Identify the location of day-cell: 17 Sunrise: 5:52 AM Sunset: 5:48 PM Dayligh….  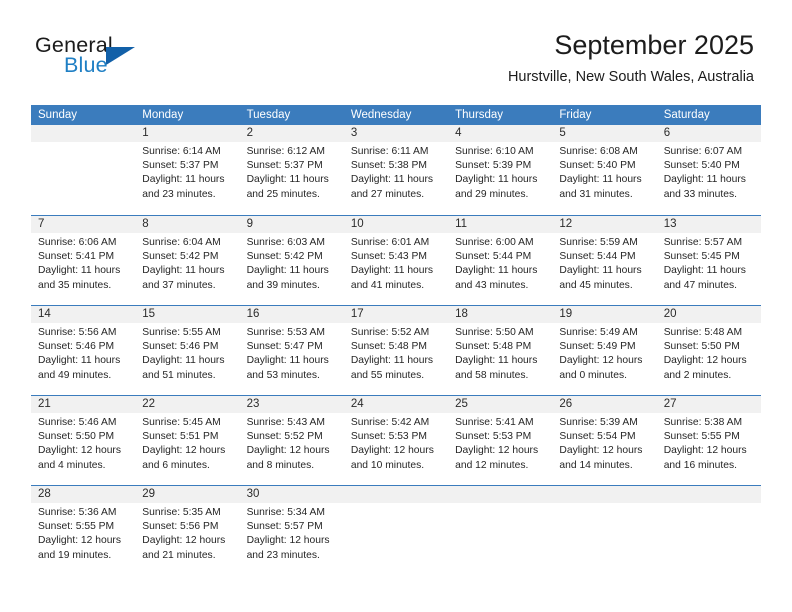
(396, 350).